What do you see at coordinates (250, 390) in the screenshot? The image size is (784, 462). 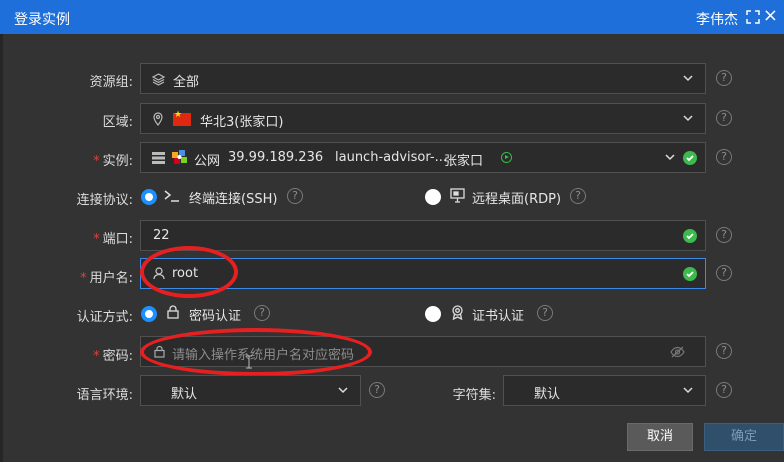 I see `locale-select: 默认` at bounding box center [250, 390].